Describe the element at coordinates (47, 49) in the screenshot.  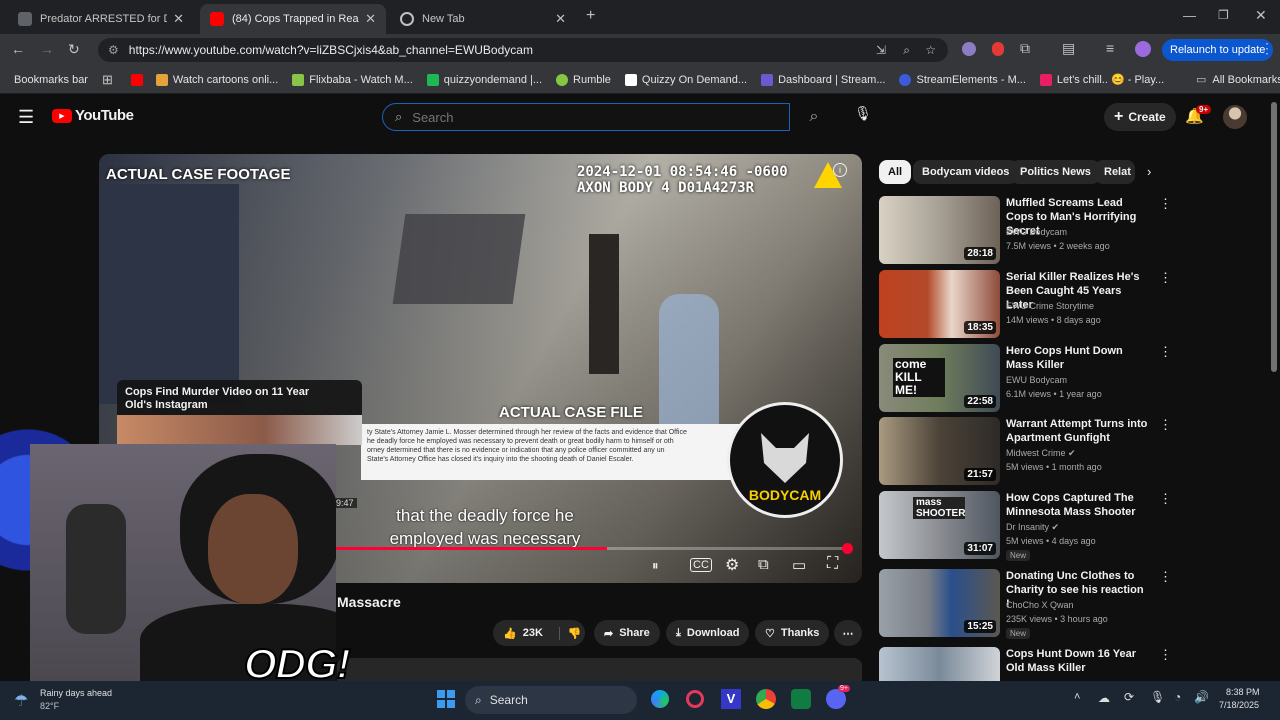
I see `forward-icon: →` at that location.